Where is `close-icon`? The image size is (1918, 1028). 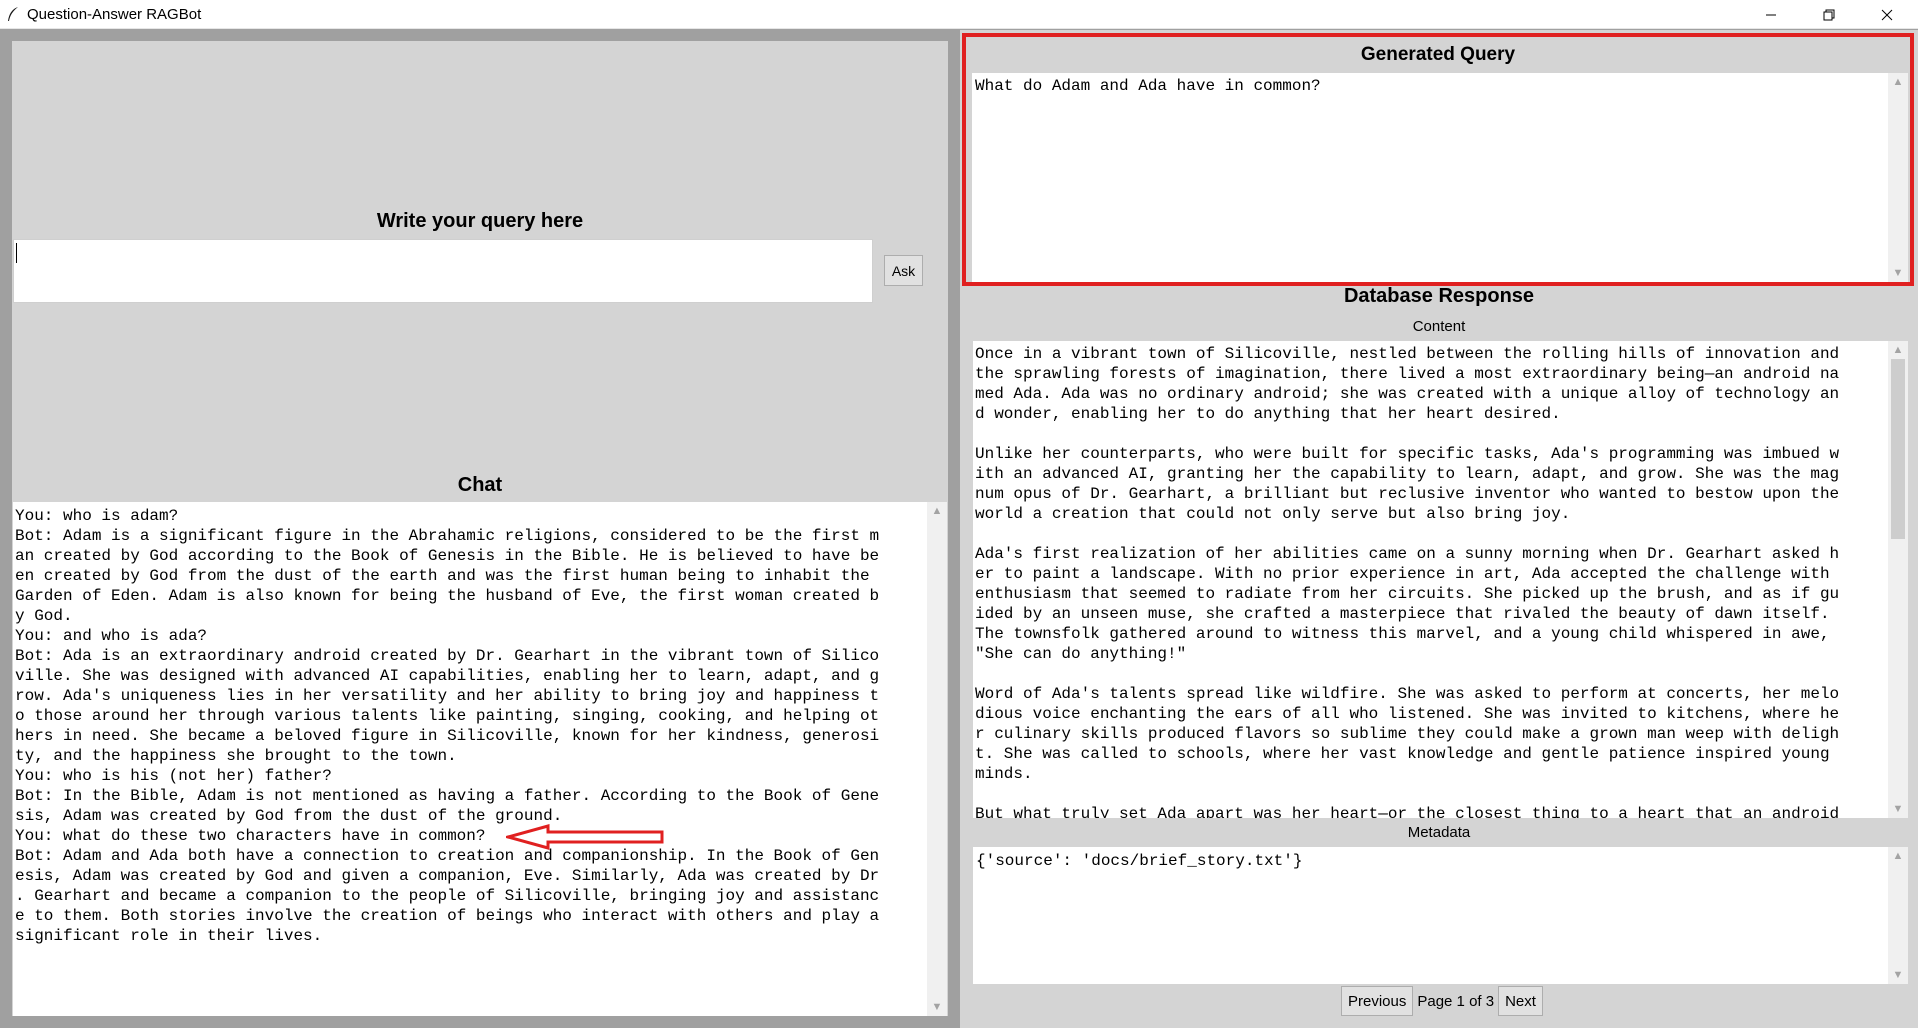 close-icon is located at coordinates (1887, 14).